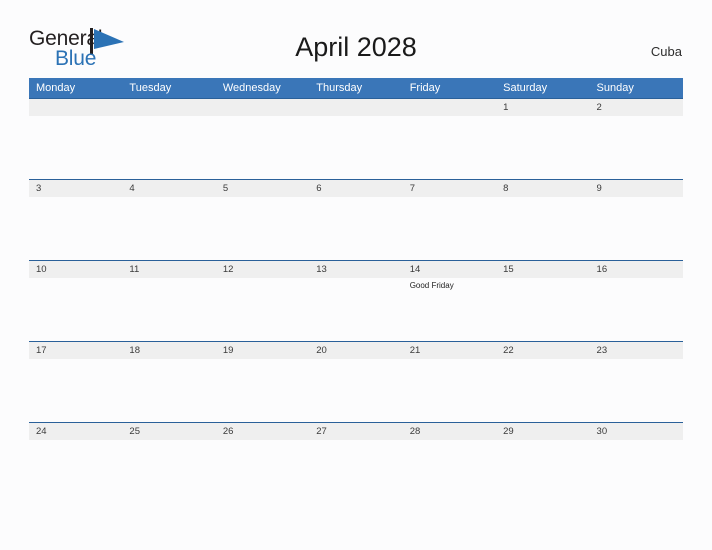 The height and width of the screenshot is (550, 712). Describe the element at coordinates (262, 269) in the screenshot. I see `day-number-cell: 12` at that location.